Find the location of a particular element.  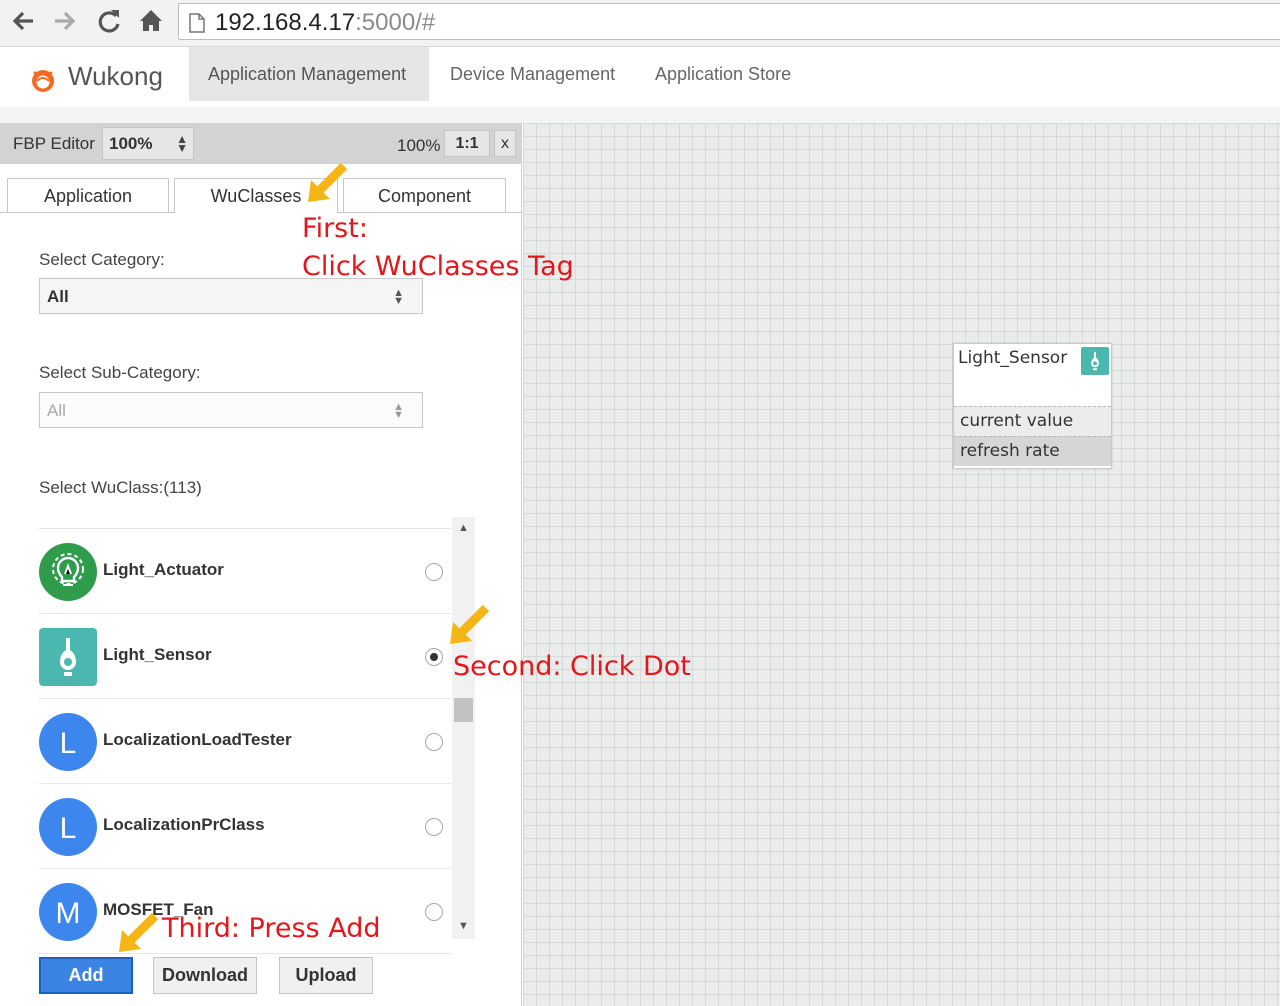

close-editor-button: x is located at coordinates (505, 143).